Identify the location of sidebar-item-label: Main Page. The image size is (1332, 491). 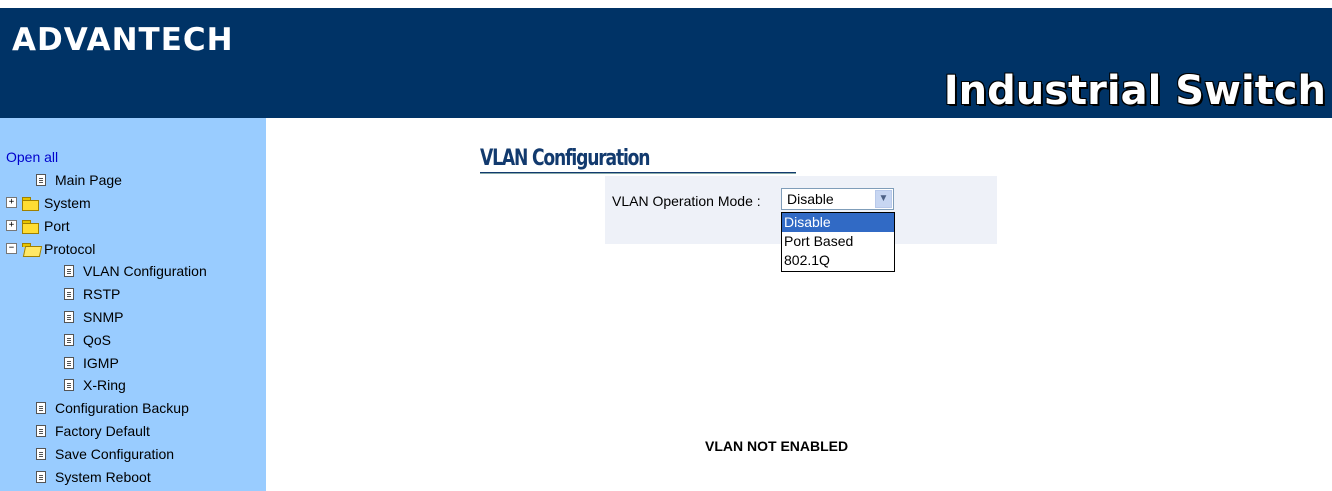
(88, 180).